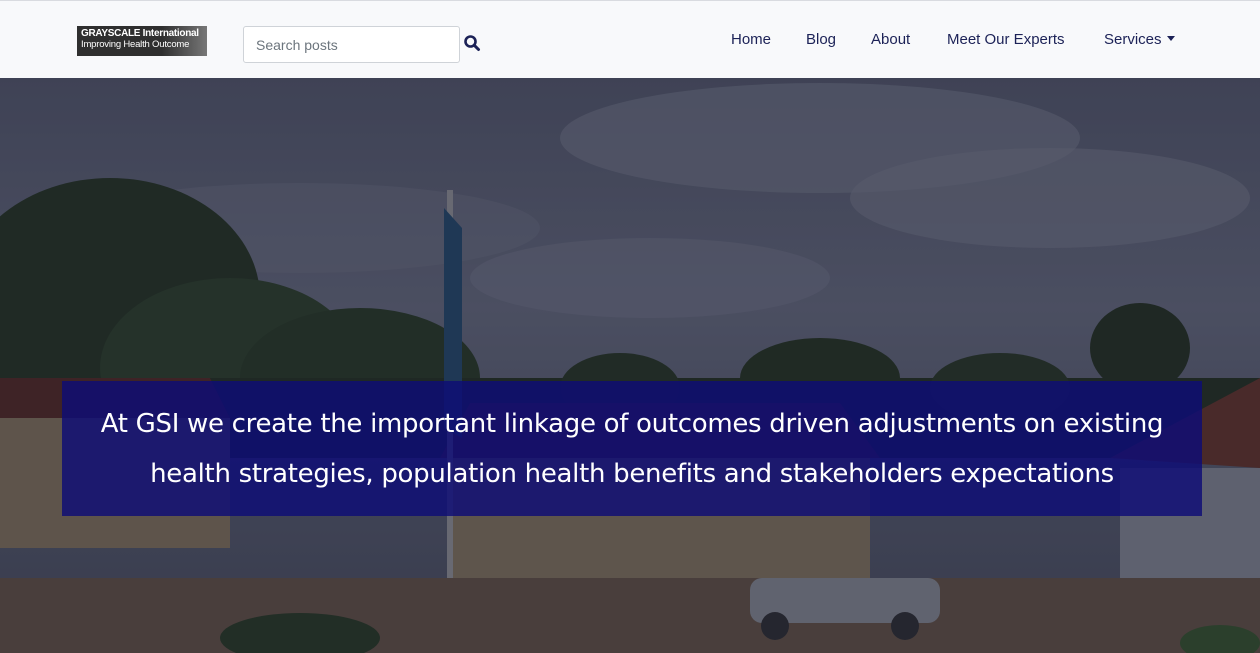 The width and height of the screenshot is (1260, 653). Describe the element at coordinates (1170, 38) in the screenshot. I see `caret-down-icon` at that location.